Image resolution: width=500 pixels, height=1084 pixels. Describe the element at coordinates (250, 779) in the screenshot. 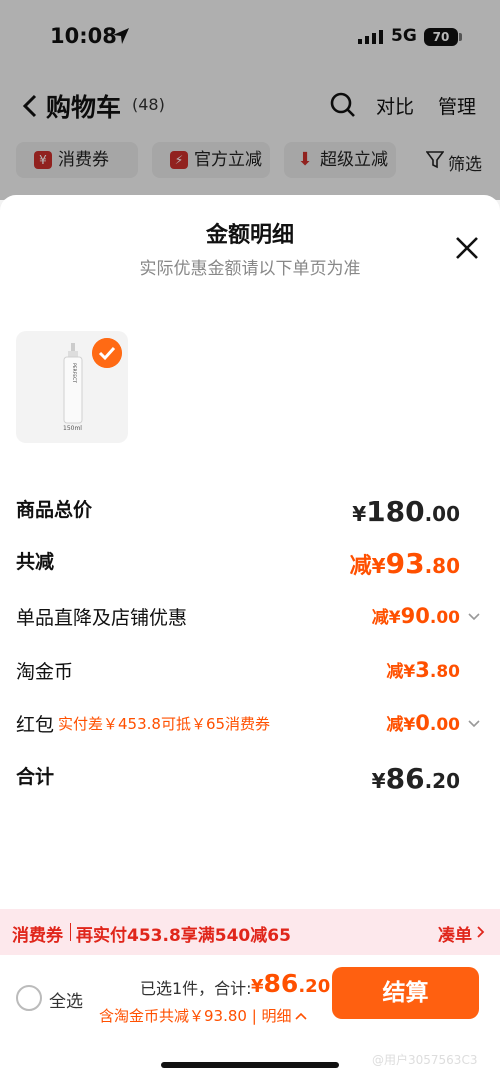

I see `row-sum: 合计 ¥86.20` at that location.